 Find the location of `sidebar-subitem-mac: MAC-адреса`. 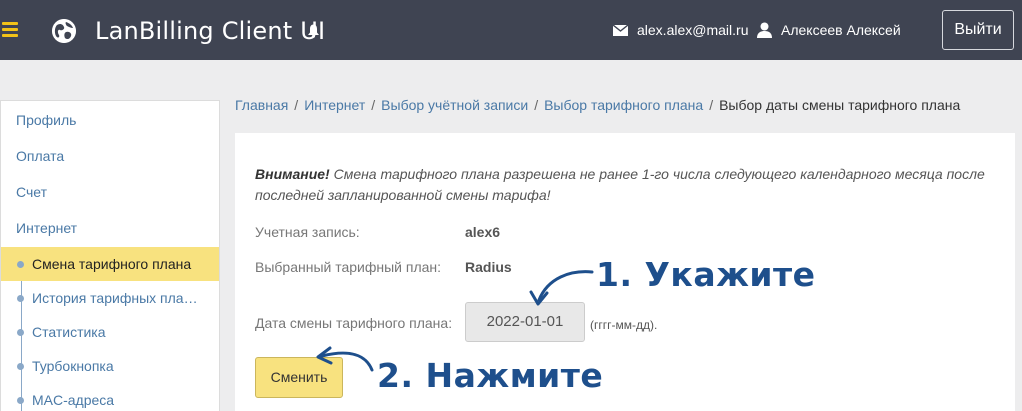

sidebar-subitem-mac: MAC-адреса is located at coordinates (110, 397).